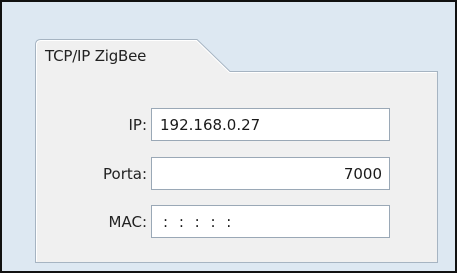 This screenshot has height=273, width=457. I want to click on ip-input, so click(270, 124).